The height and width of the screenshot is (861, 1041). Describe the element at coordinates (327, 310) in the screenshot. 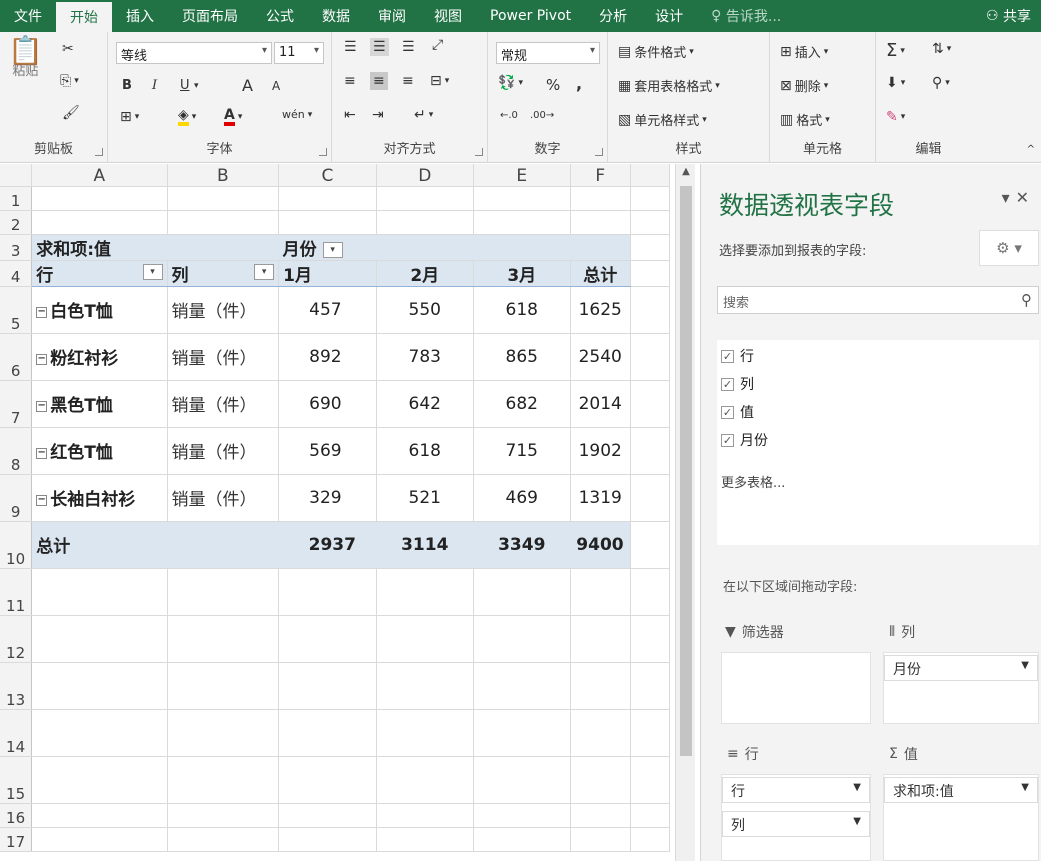

I see `value-cell: 457` at that location.